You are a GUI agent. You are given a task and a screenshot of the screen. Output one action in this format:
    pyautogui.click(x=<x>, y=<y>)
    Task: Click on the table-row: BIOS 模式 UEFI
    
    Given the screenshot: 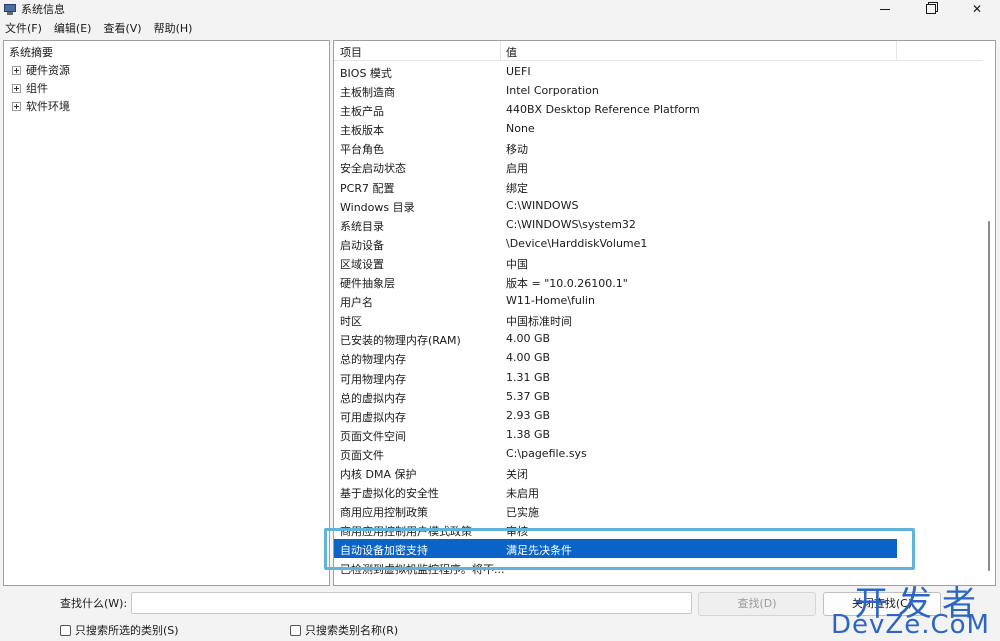 What is the action you would take?
    pyautogui.click(x=615, y=71)
    